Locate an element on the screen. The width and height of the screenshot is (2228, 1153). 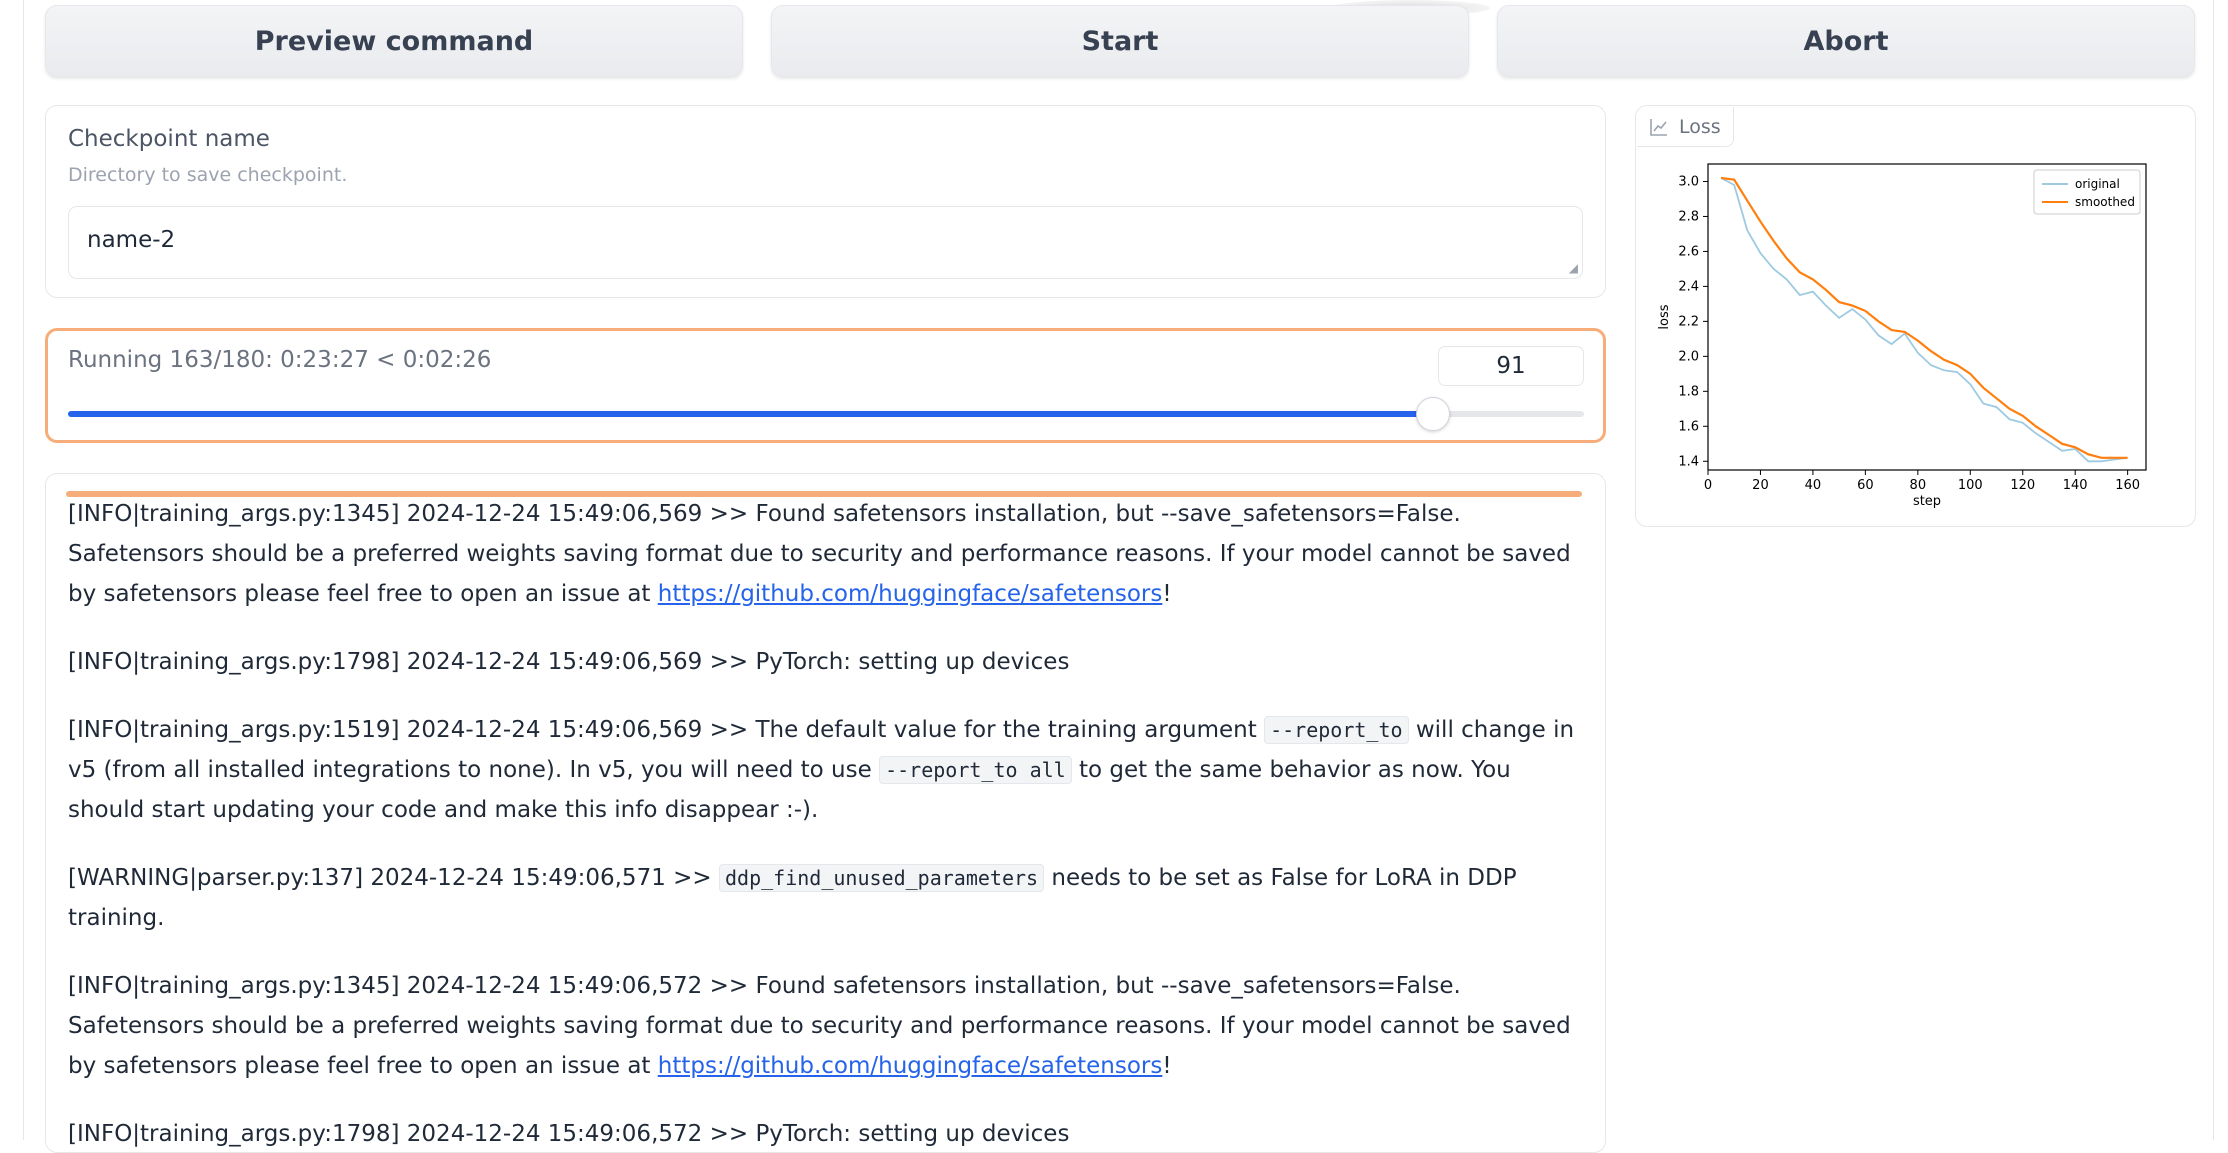
loss-tab: Loss is located at coordinates (1685, 127).